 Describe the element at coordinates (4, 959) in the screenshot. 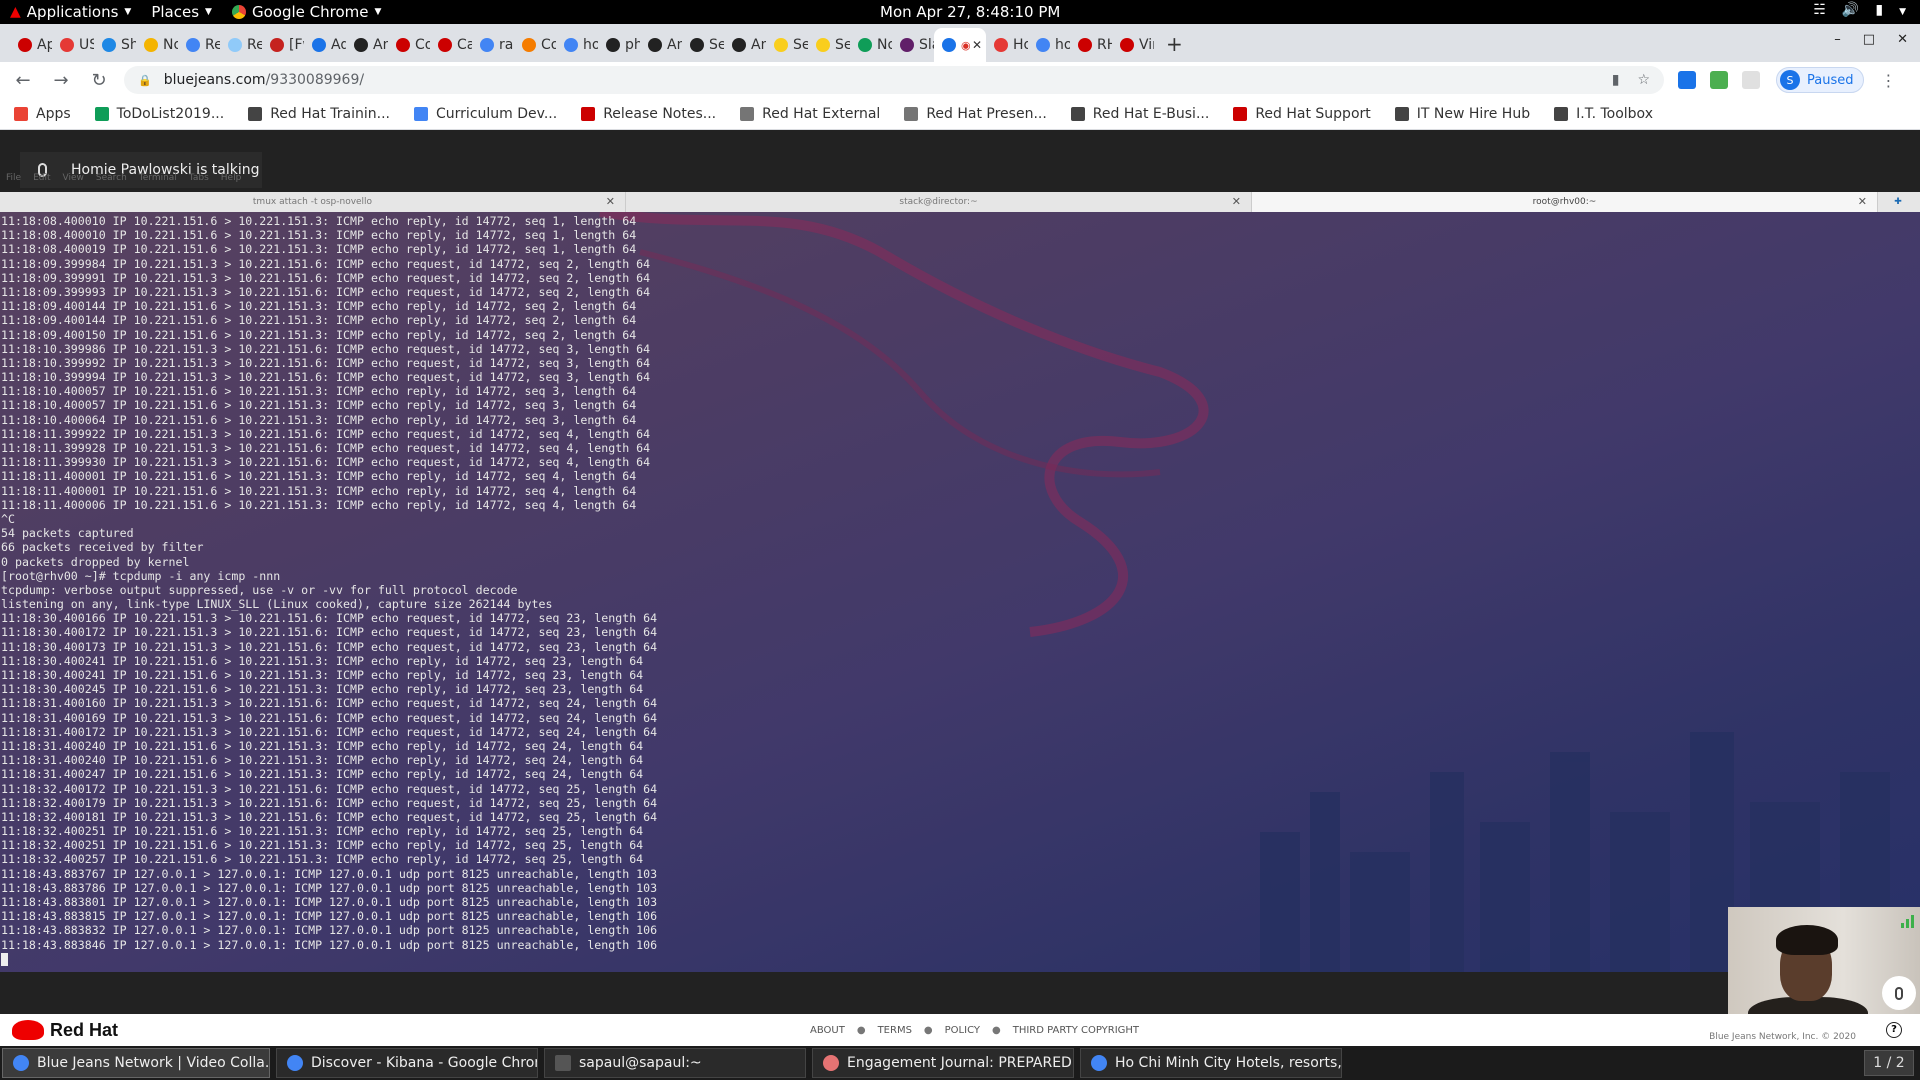

I see `terminal-cursor` at that location.